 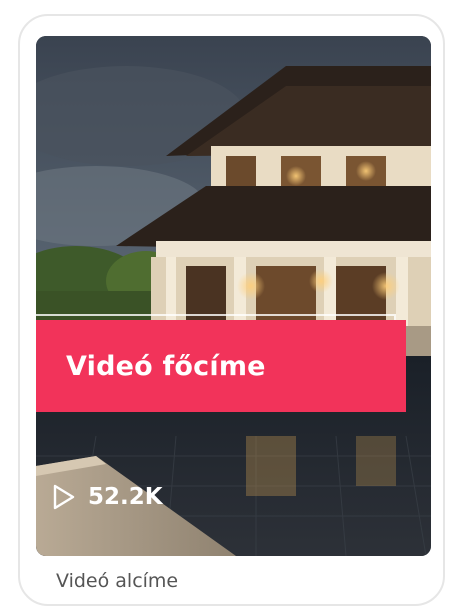 I want to click on video-title: Videó főcíme, so click(x=166, y=366).